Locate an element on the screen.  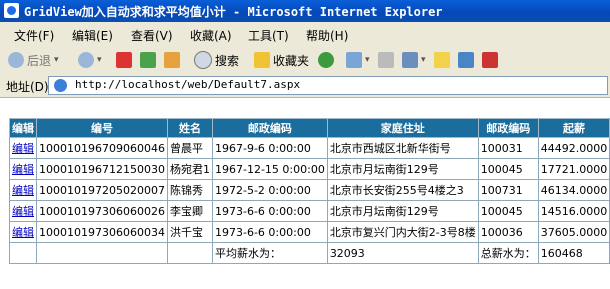
forward-button: ▾ is located at coordinates (90, 60).